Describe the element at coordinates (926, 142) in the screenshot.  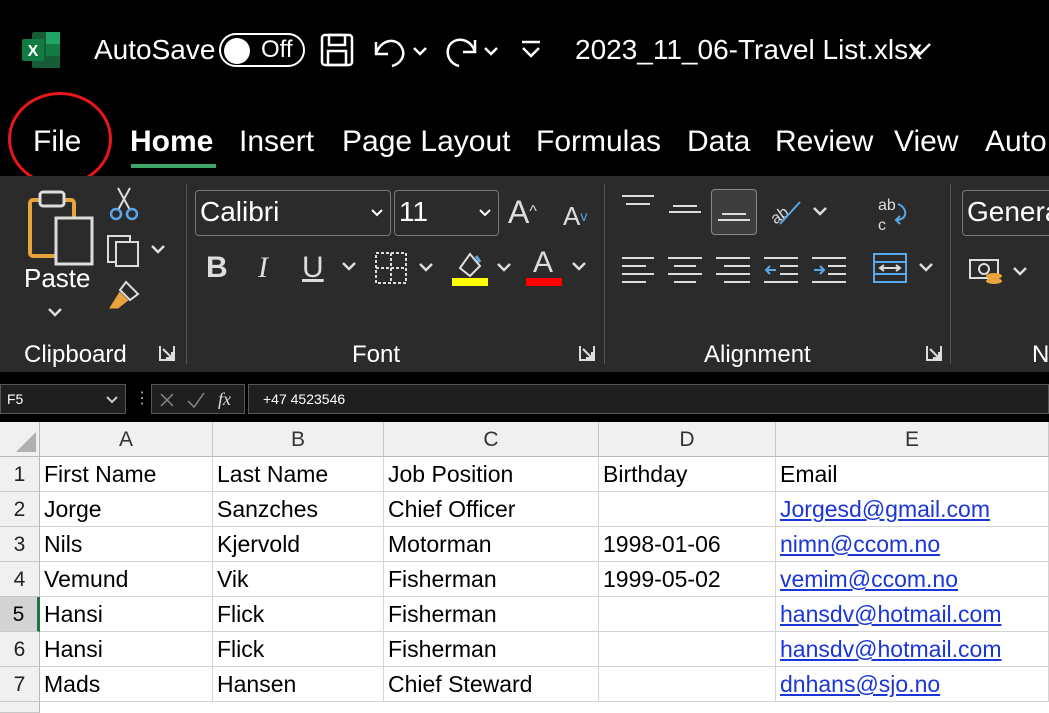
I see `tab-view: View` at that location.